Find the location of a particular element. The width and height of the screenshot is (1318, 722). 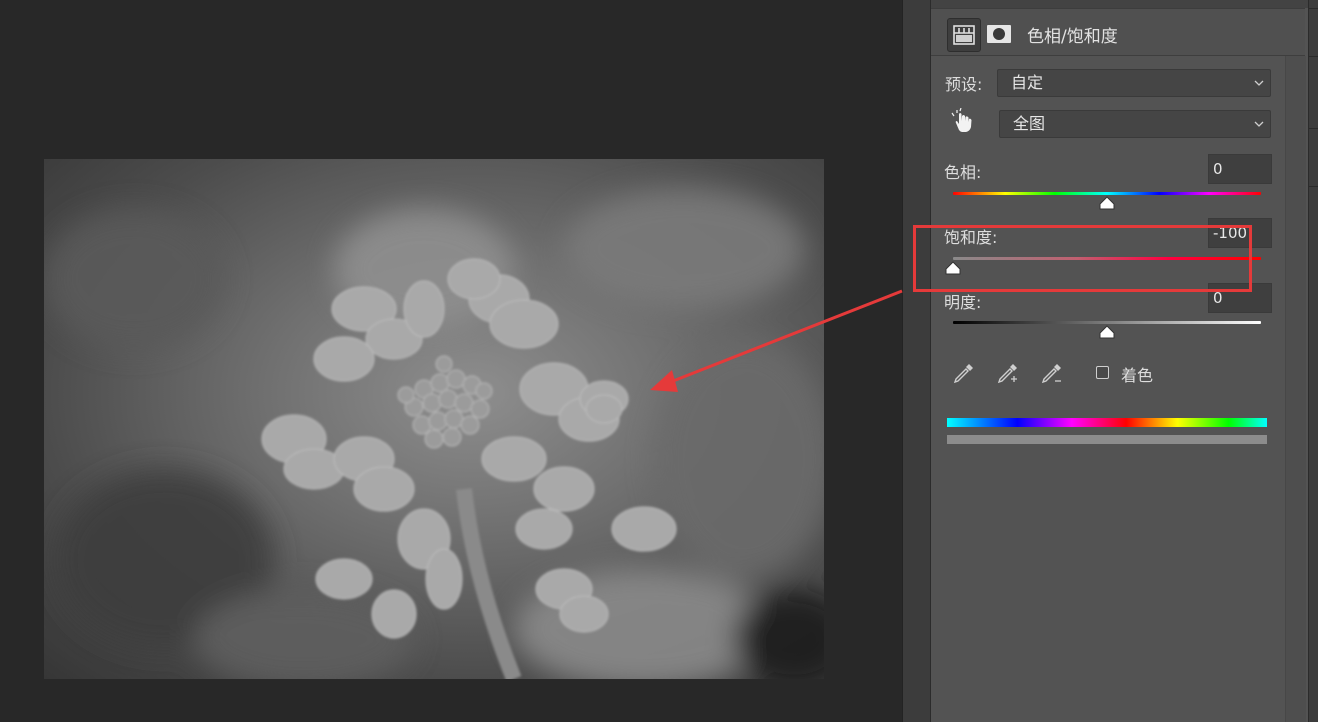

saturation-slider-thumb is located at coordinates (953, 268).